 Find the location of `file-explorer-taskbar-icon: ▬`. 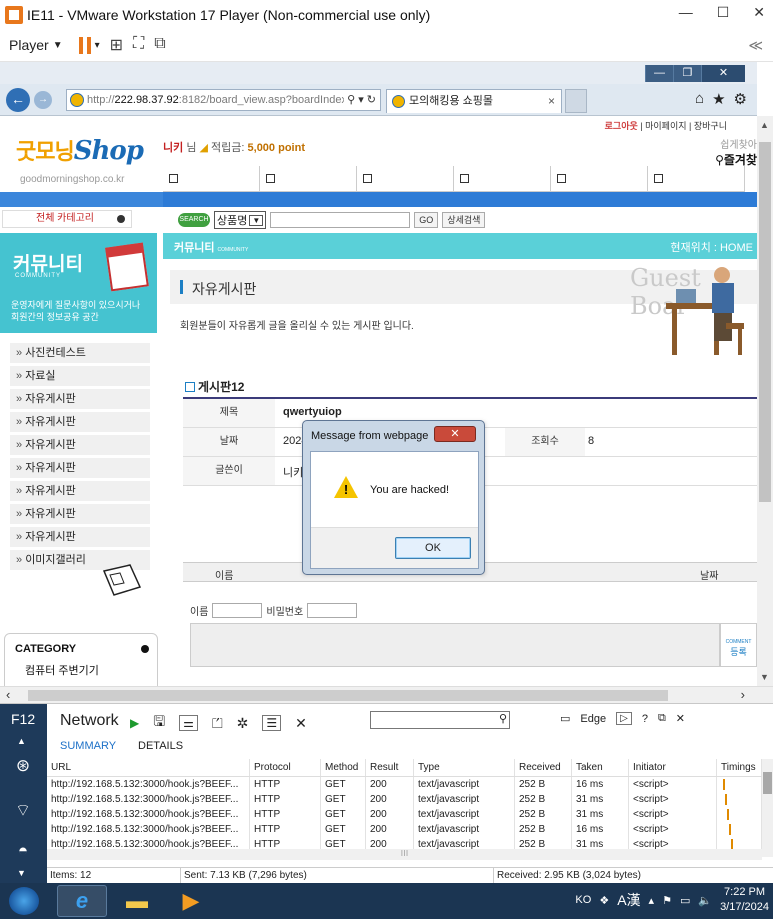

file-explorer-taskbar-icon: ▬ is located at coordinates (137, 901).